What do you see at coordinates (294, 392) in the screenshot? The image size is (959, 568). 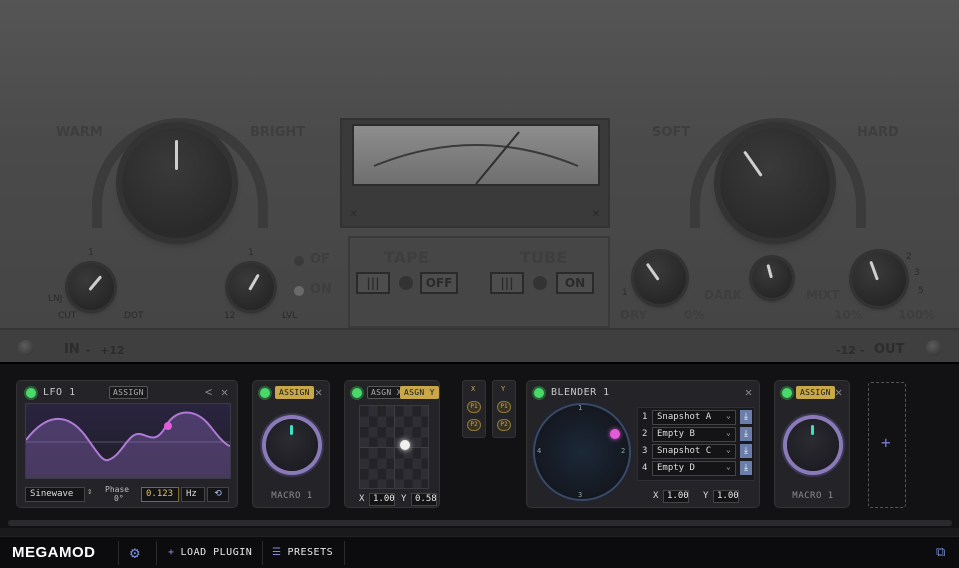 I see `macro-a-assign-button: ASSIGN` at bounding box center [294, 392].